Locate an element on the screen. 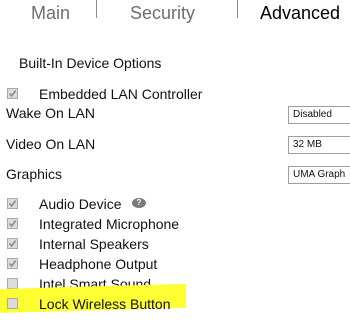 The height and width of the screenshot is (321, 350). headphone-output-checkbox is located at coordinates (12, 263).